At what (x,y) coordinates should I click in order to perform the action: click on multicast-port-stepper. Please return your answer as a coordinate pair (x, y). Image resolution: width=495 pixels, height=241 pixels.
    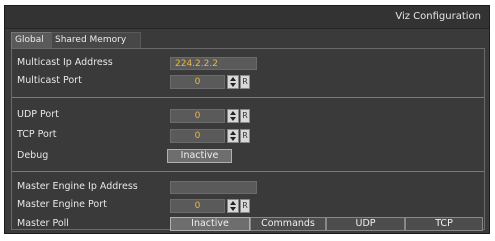
    Looking at the image, I should click on (233, 82).